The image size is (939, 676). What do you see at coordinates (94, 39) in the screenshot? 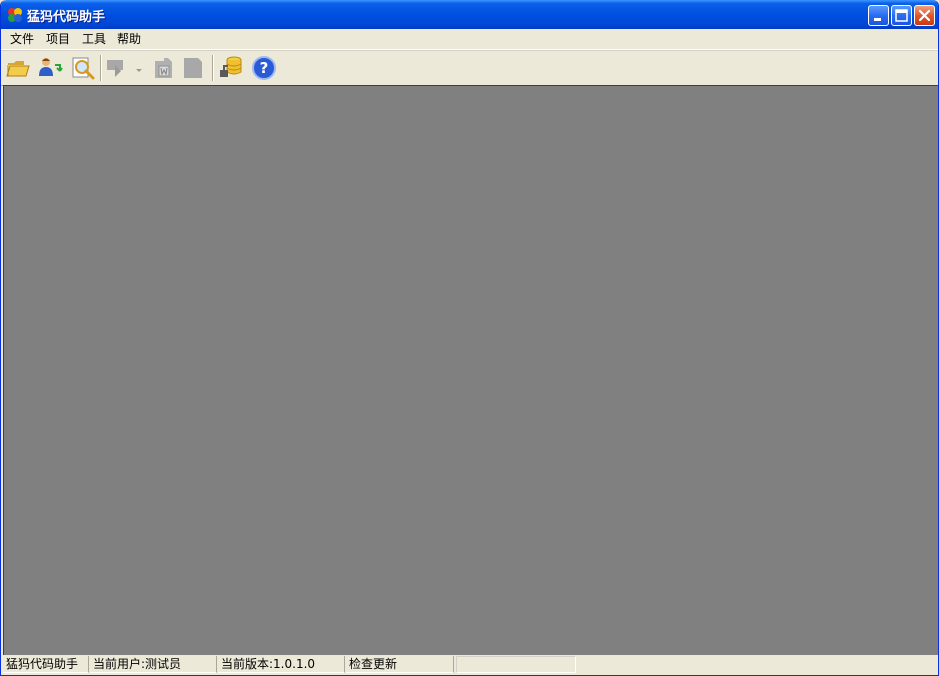
I see `menu-tools: 工具` at bounding box center [94, 39].